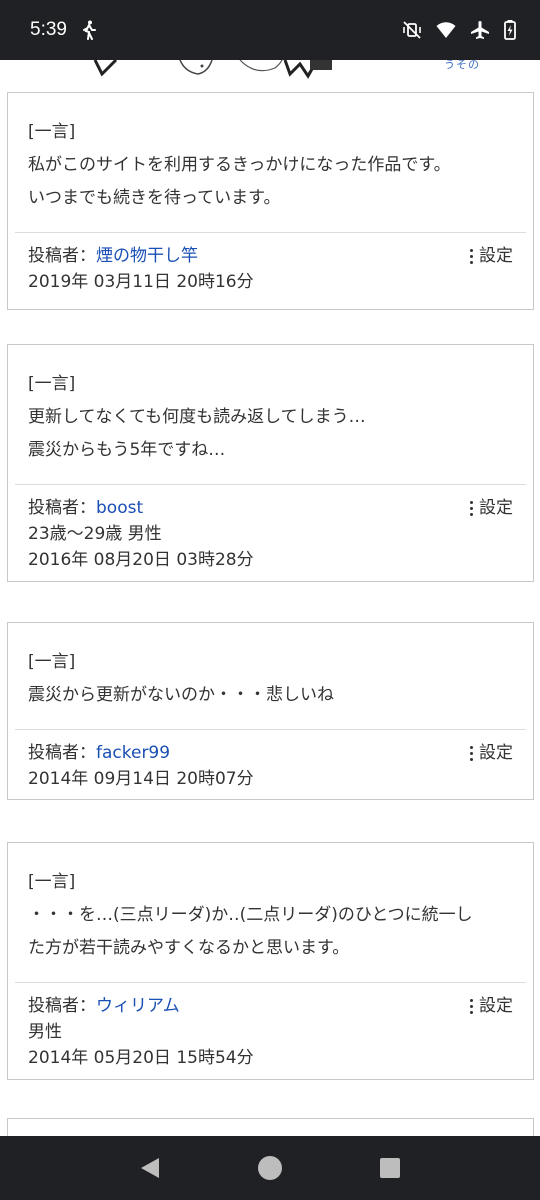 The image size is (540, 1200). Describe the element at coordinates (212, 69) in the screenshot. I see `banner-artwork` at that location.